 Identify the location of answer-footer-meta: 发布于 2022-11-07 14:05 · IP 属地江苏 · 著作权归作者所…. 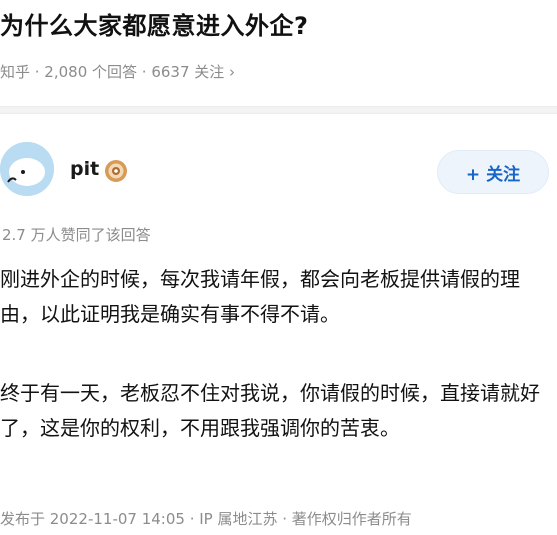
(206, 519).